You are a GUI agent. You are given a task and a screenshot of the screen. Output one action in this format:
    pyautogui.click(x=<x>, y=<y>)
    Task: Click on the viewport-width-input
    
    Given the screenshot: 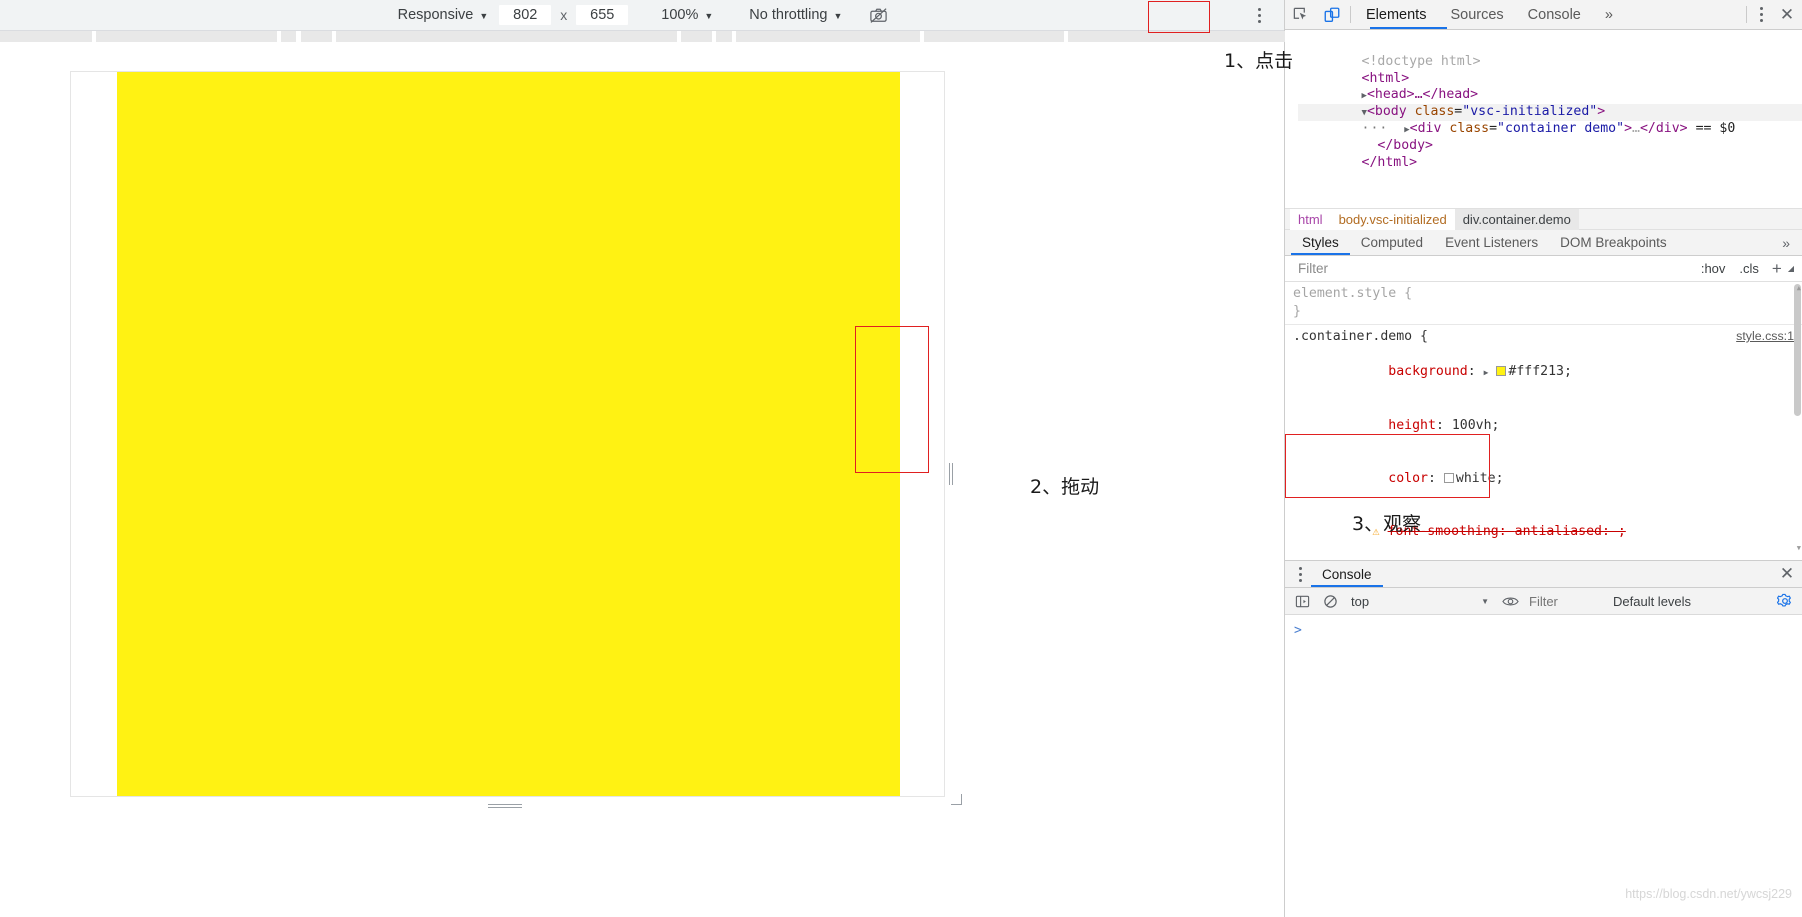 What is the action you would take?
    pyautogui.click(x=525, y=15)
    